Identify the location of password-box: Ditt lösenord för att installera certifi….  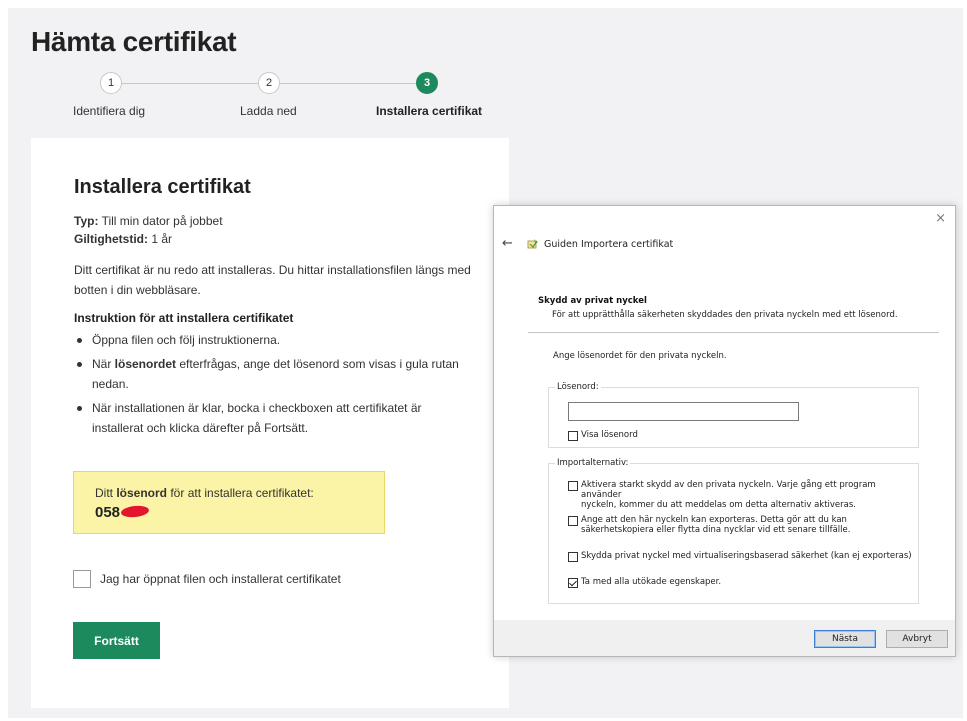
(229, 502).